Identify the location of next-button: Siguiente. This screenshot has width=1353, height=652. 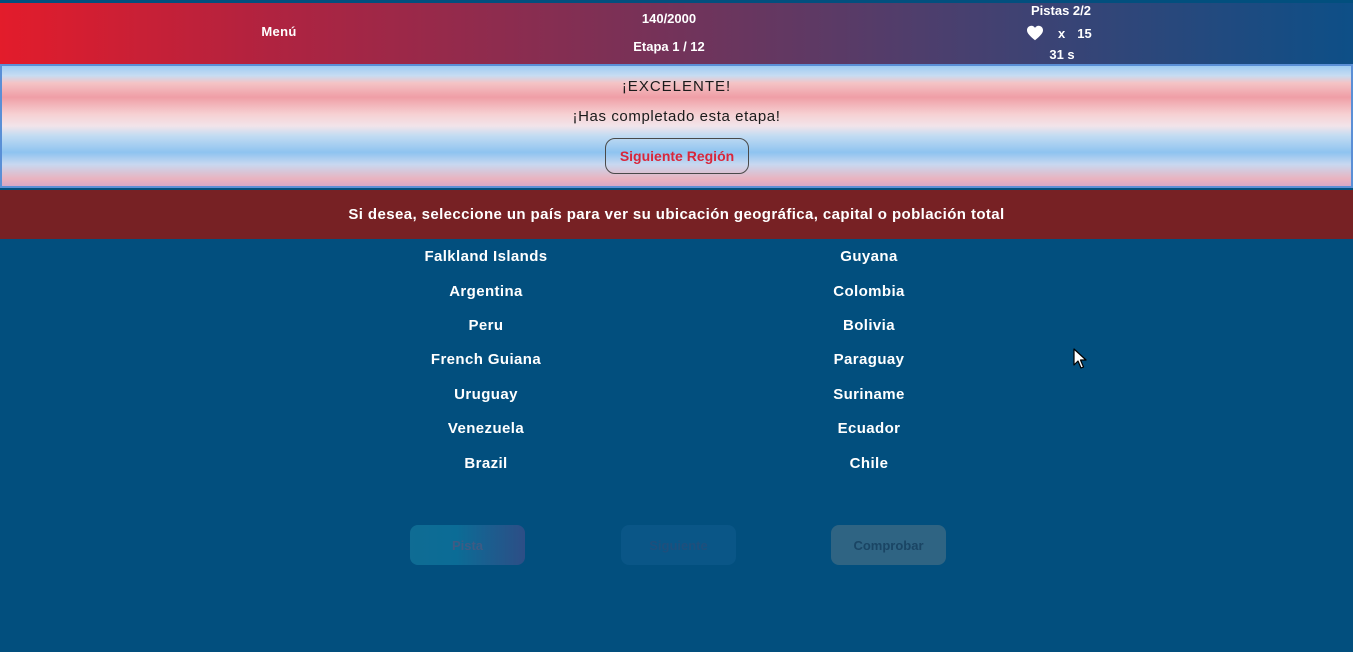
(678, 545).